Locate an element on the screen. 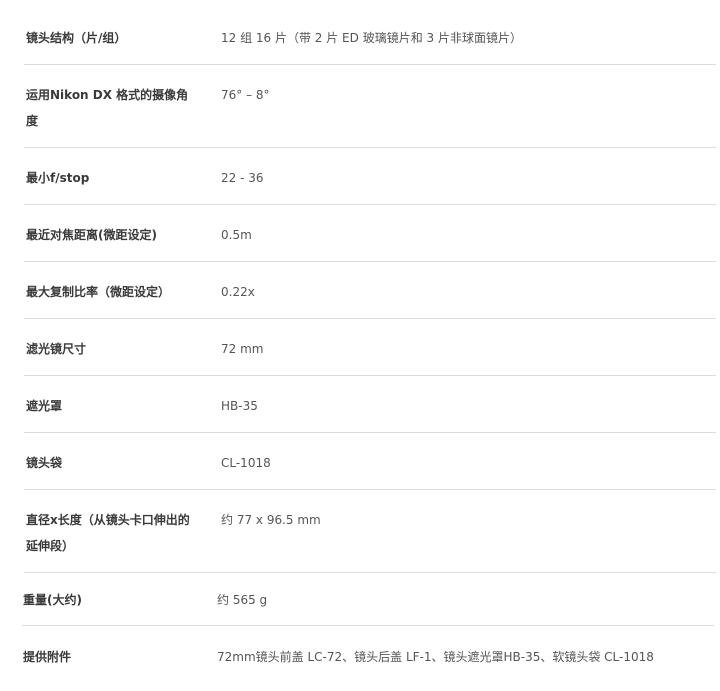  spec-row-weight: 重量(大约) 约 565 g is located at coordinates (368, 599).